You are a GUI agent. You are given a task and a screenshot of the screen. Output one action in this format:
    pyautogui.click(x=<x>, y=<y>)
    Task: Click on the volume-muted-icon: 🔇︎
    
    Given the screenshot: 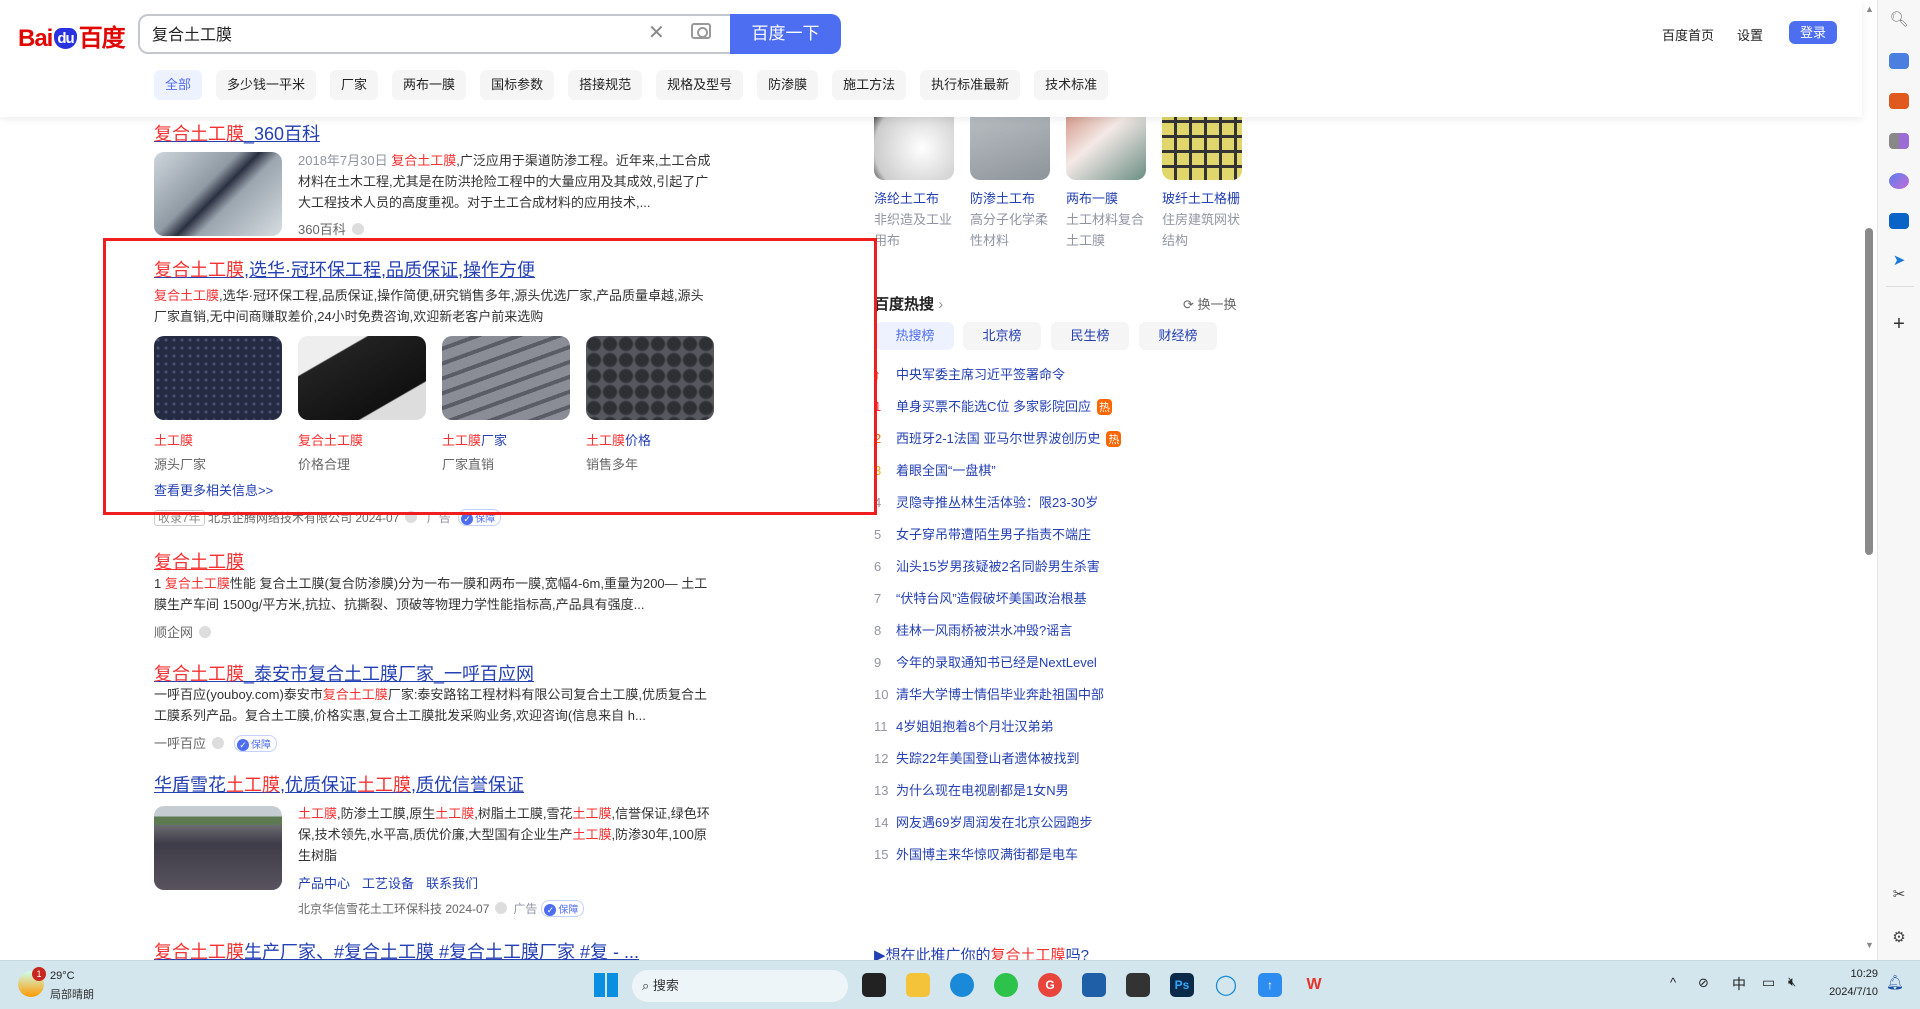 What is the action you would take?
    pyautogui.click(x=1792, y=982)
    